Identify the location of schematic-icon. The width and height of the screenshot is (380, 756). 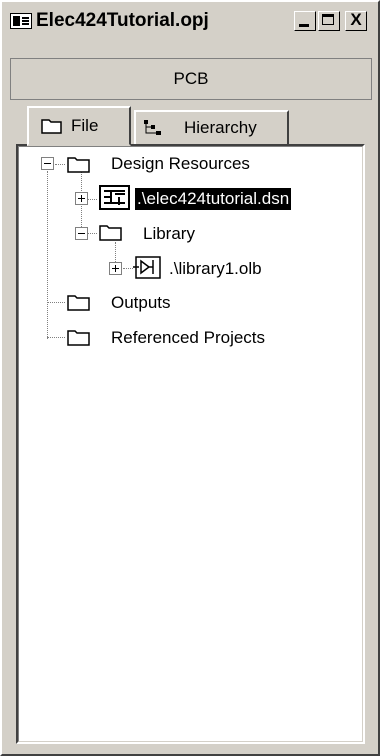
(114, 197).